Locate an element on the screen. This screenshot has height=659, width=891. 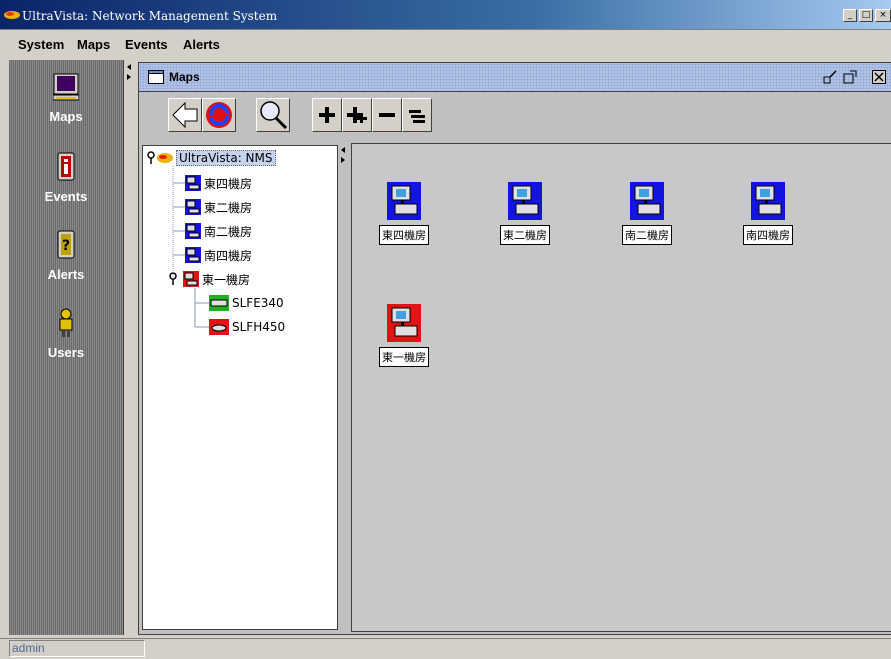
sidebar-splitter is located at coordinates (129, 347).